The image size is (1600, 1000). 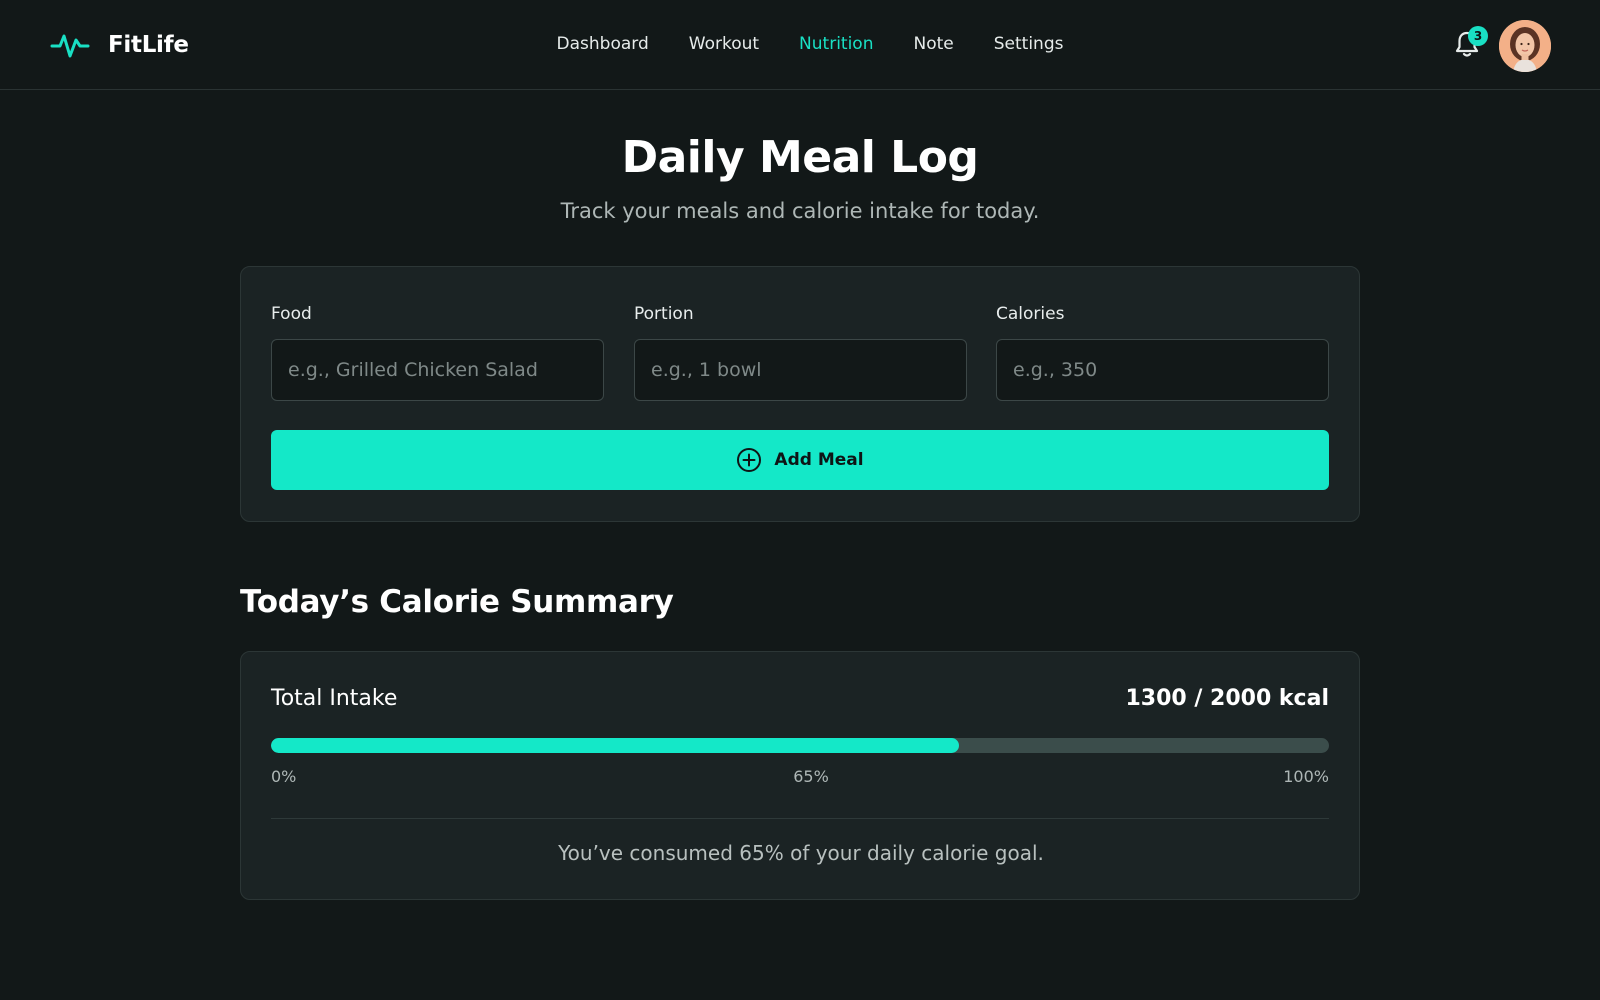 What do you see at coordinates (1227, 698) in the screenshot?
I see `total-intake-value: 1300 / 2000 kcal` at bounding box center [1227, 698].